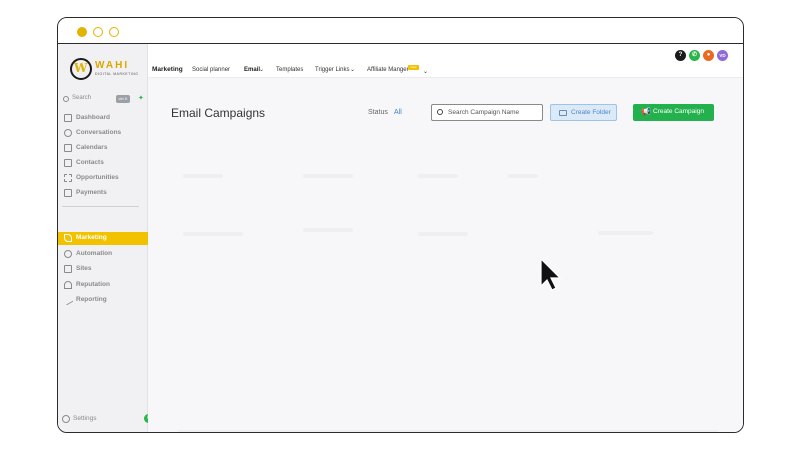  I want to click on tab-email: Email, so click(252, 70).